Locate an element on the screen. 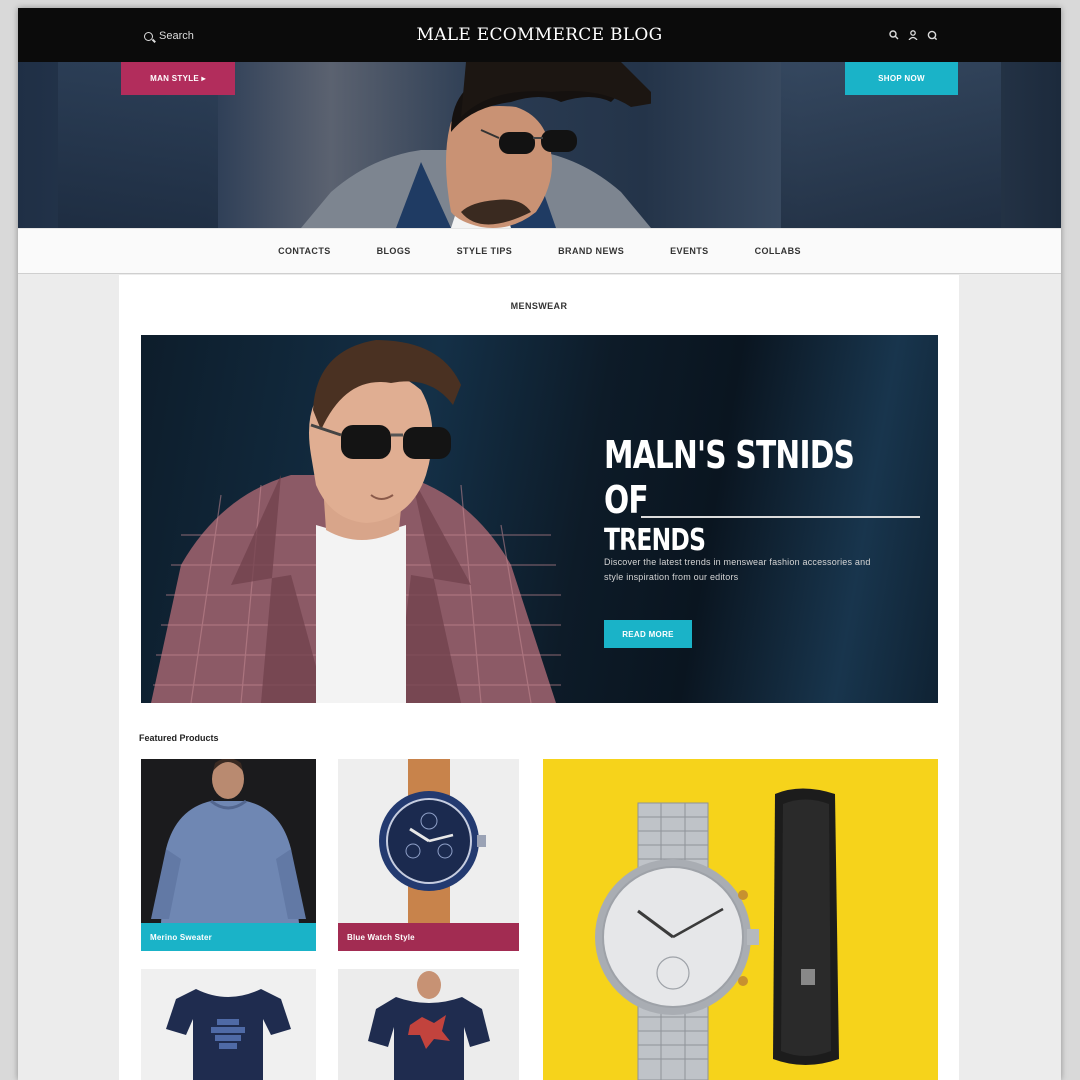  product-caption: Blue Watch Style is located at coordinates (428, 937).